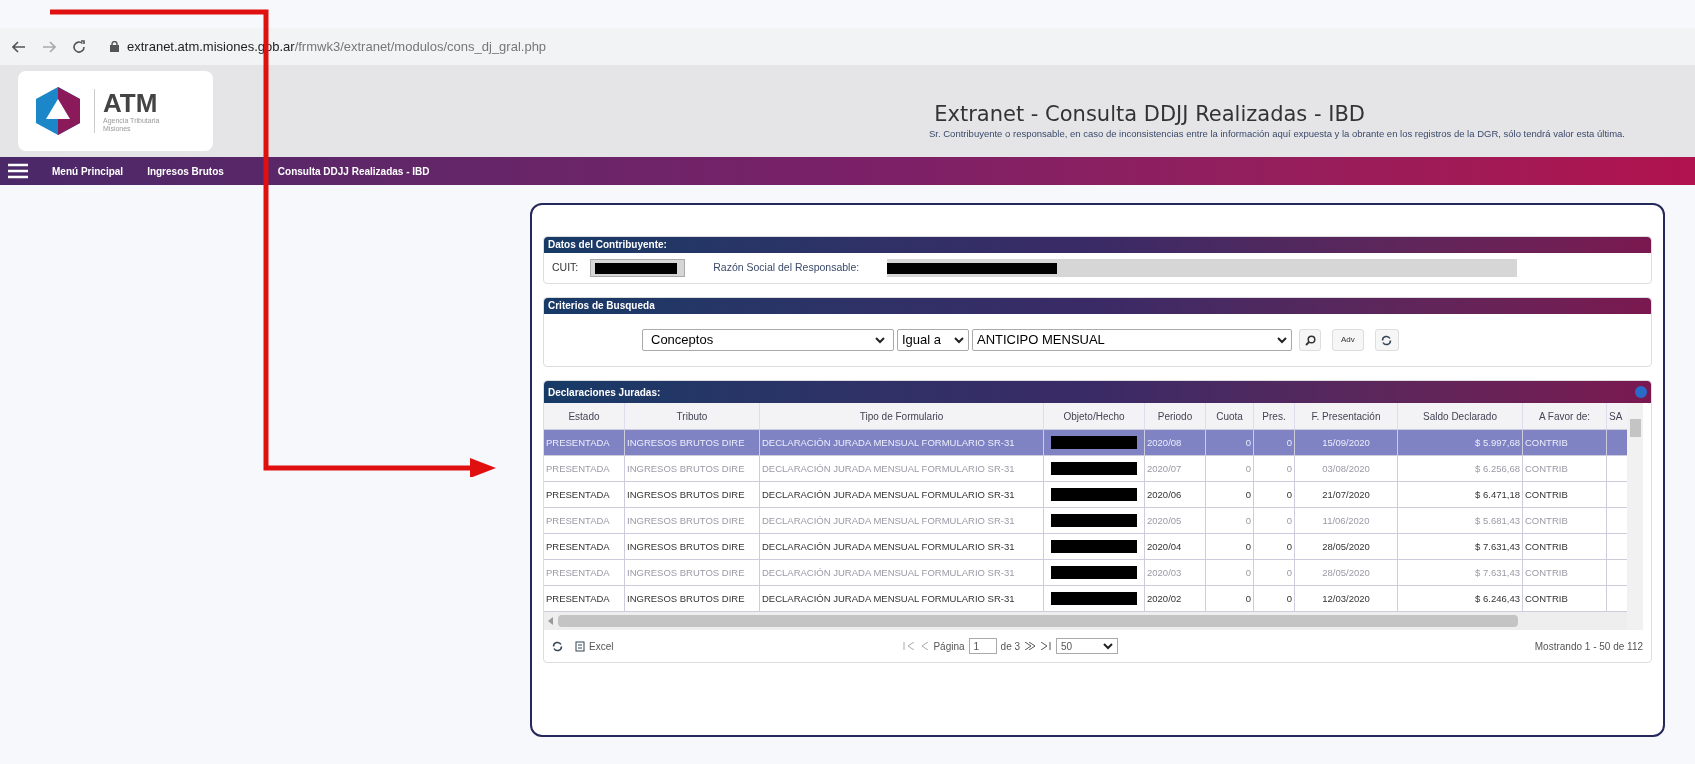  I want to click on horizontal-scrollbar, so click(1085, 621).